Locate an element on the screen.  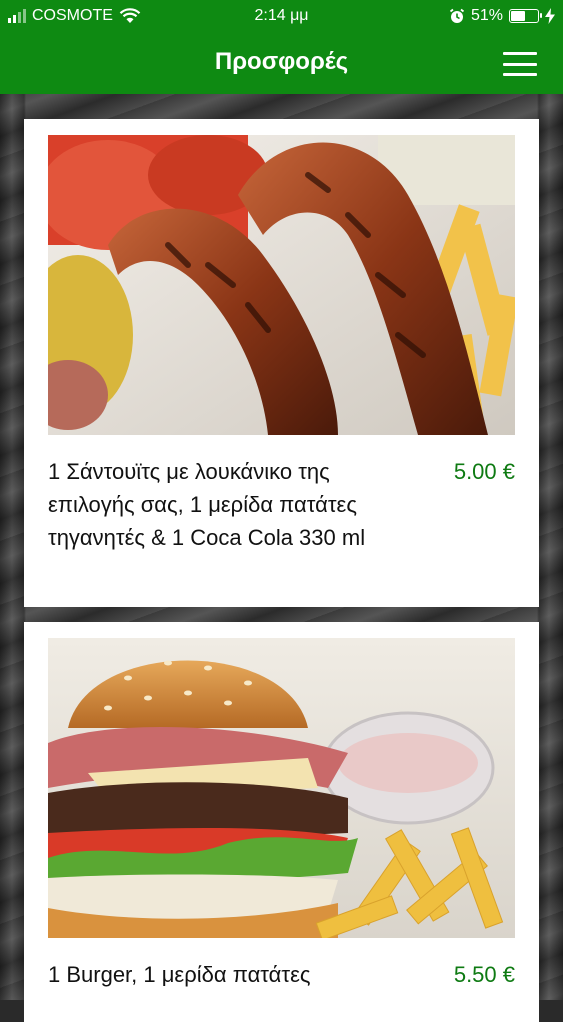
battery-level is located at coordinates (518, 16).